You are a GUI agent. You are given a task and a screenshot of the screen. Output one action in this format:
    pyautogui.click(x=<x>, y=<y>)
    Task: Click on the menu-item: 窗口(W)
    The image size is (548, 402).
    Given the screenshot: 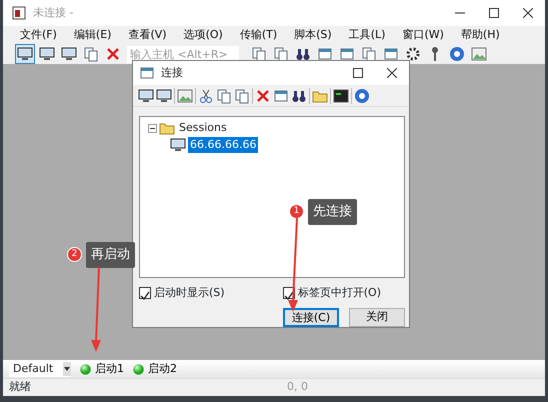 What is the action you would take?
    pyautogui.click(x=423, y=35)
    